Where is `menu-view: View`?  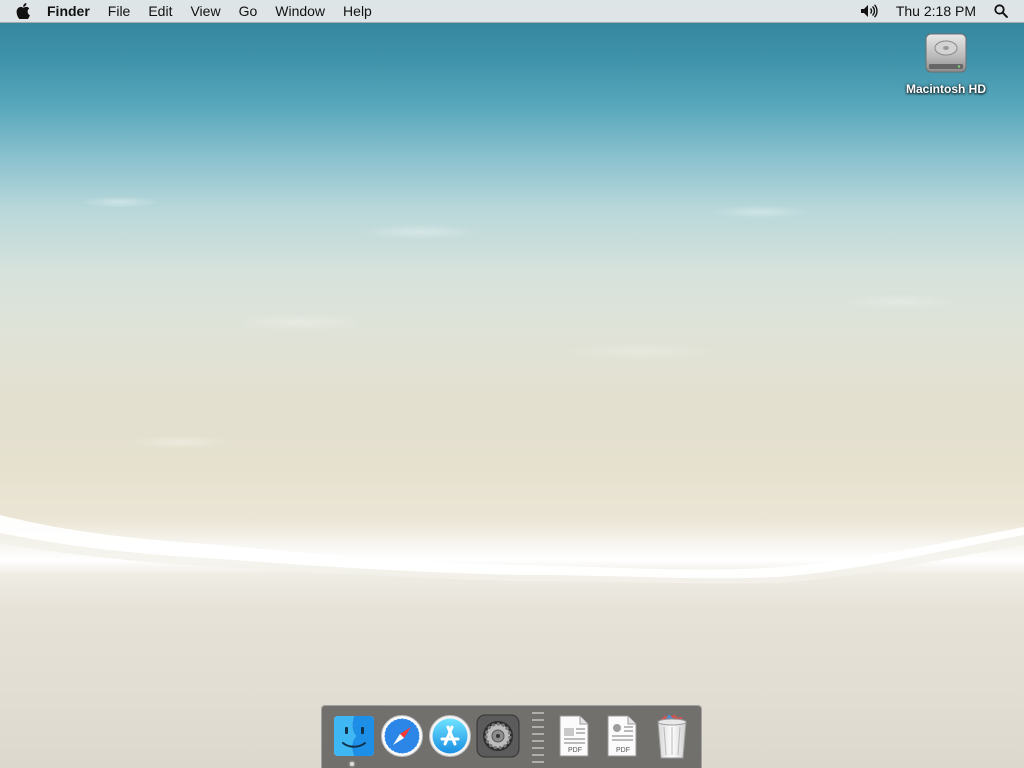 menu-view: View is located at coordinates (205, 11).